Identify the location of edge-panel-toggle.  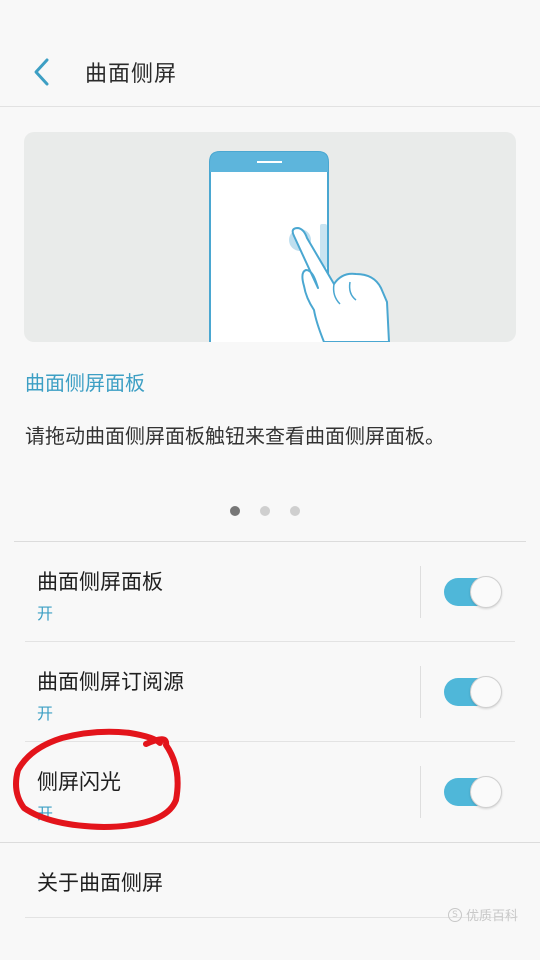
(473, 592).